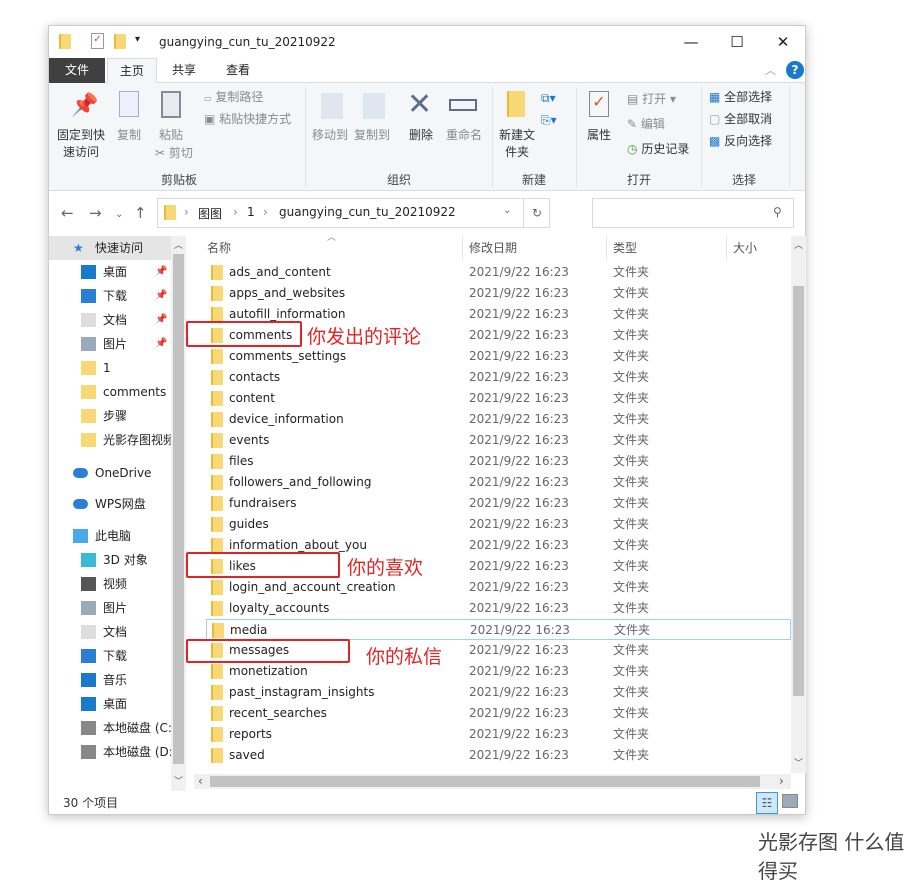 The image size is (917, 884). Describe the element at coordinates (646, 124) in the screenshot. I see `edit-button: ✎ 编辑` at that location.